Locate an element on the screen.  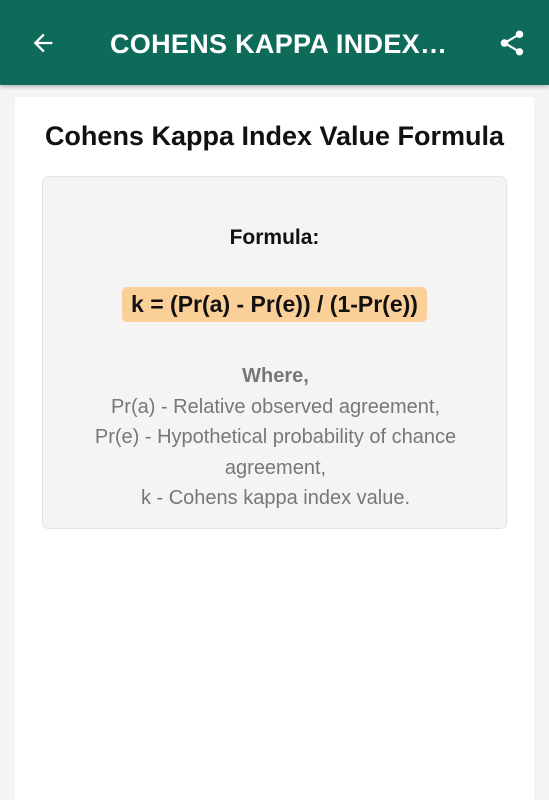
formula-container: k = (Pr(a) - Pr(e)) / (1-Pr(e)) is located at coordinates (274, 304).